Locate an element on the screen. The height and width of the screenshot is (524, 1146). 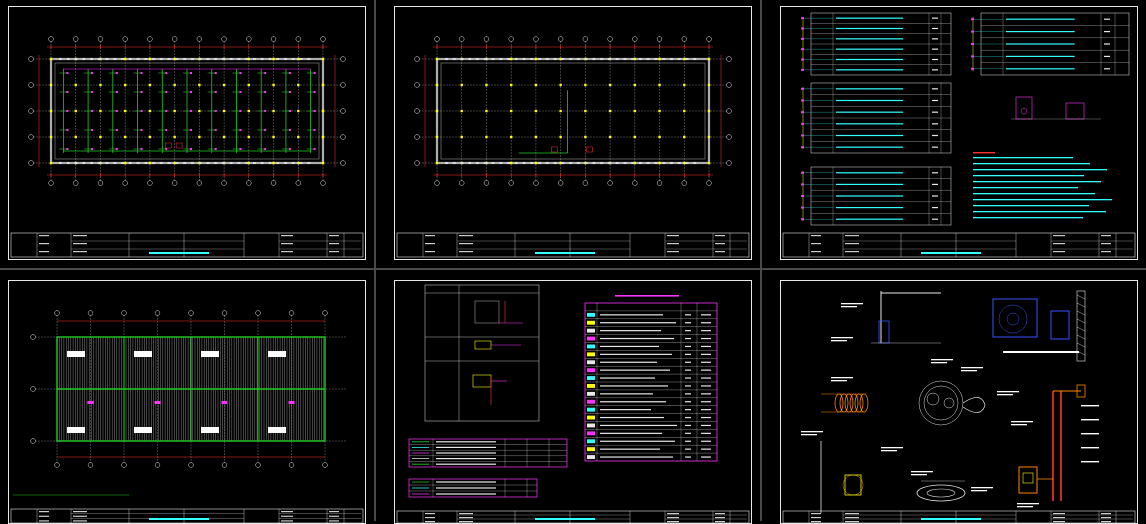
sheet-5-drawing is located at coordinates (573, 403).